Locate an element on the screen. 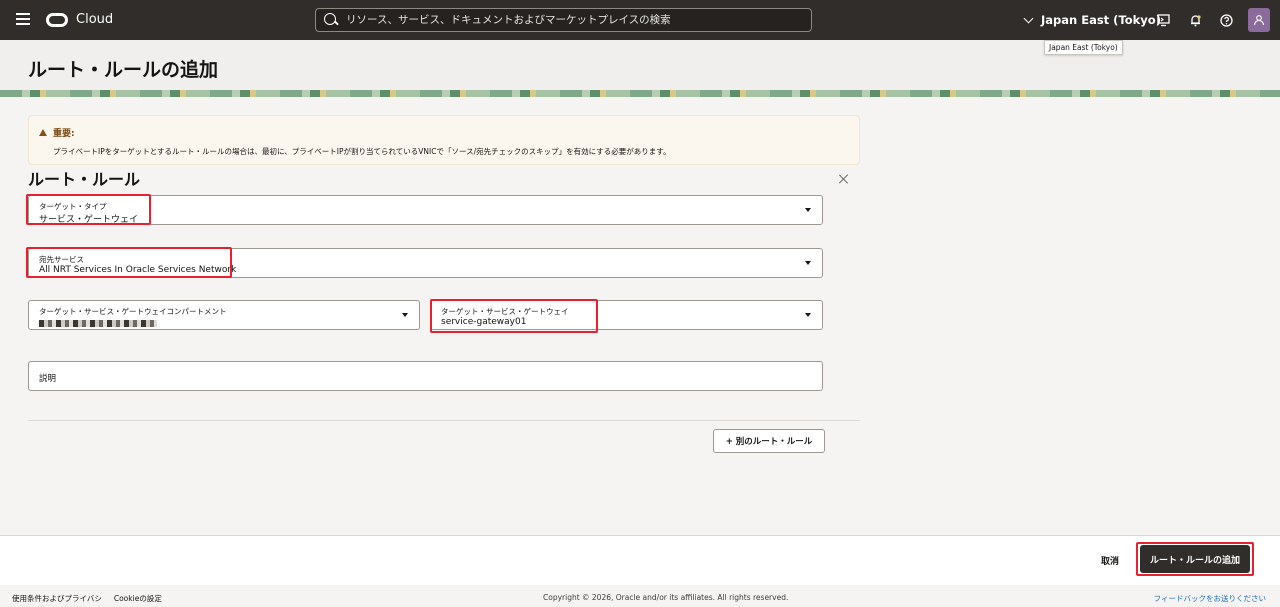  description-label: 説明 is located at coordinates (48, 379).